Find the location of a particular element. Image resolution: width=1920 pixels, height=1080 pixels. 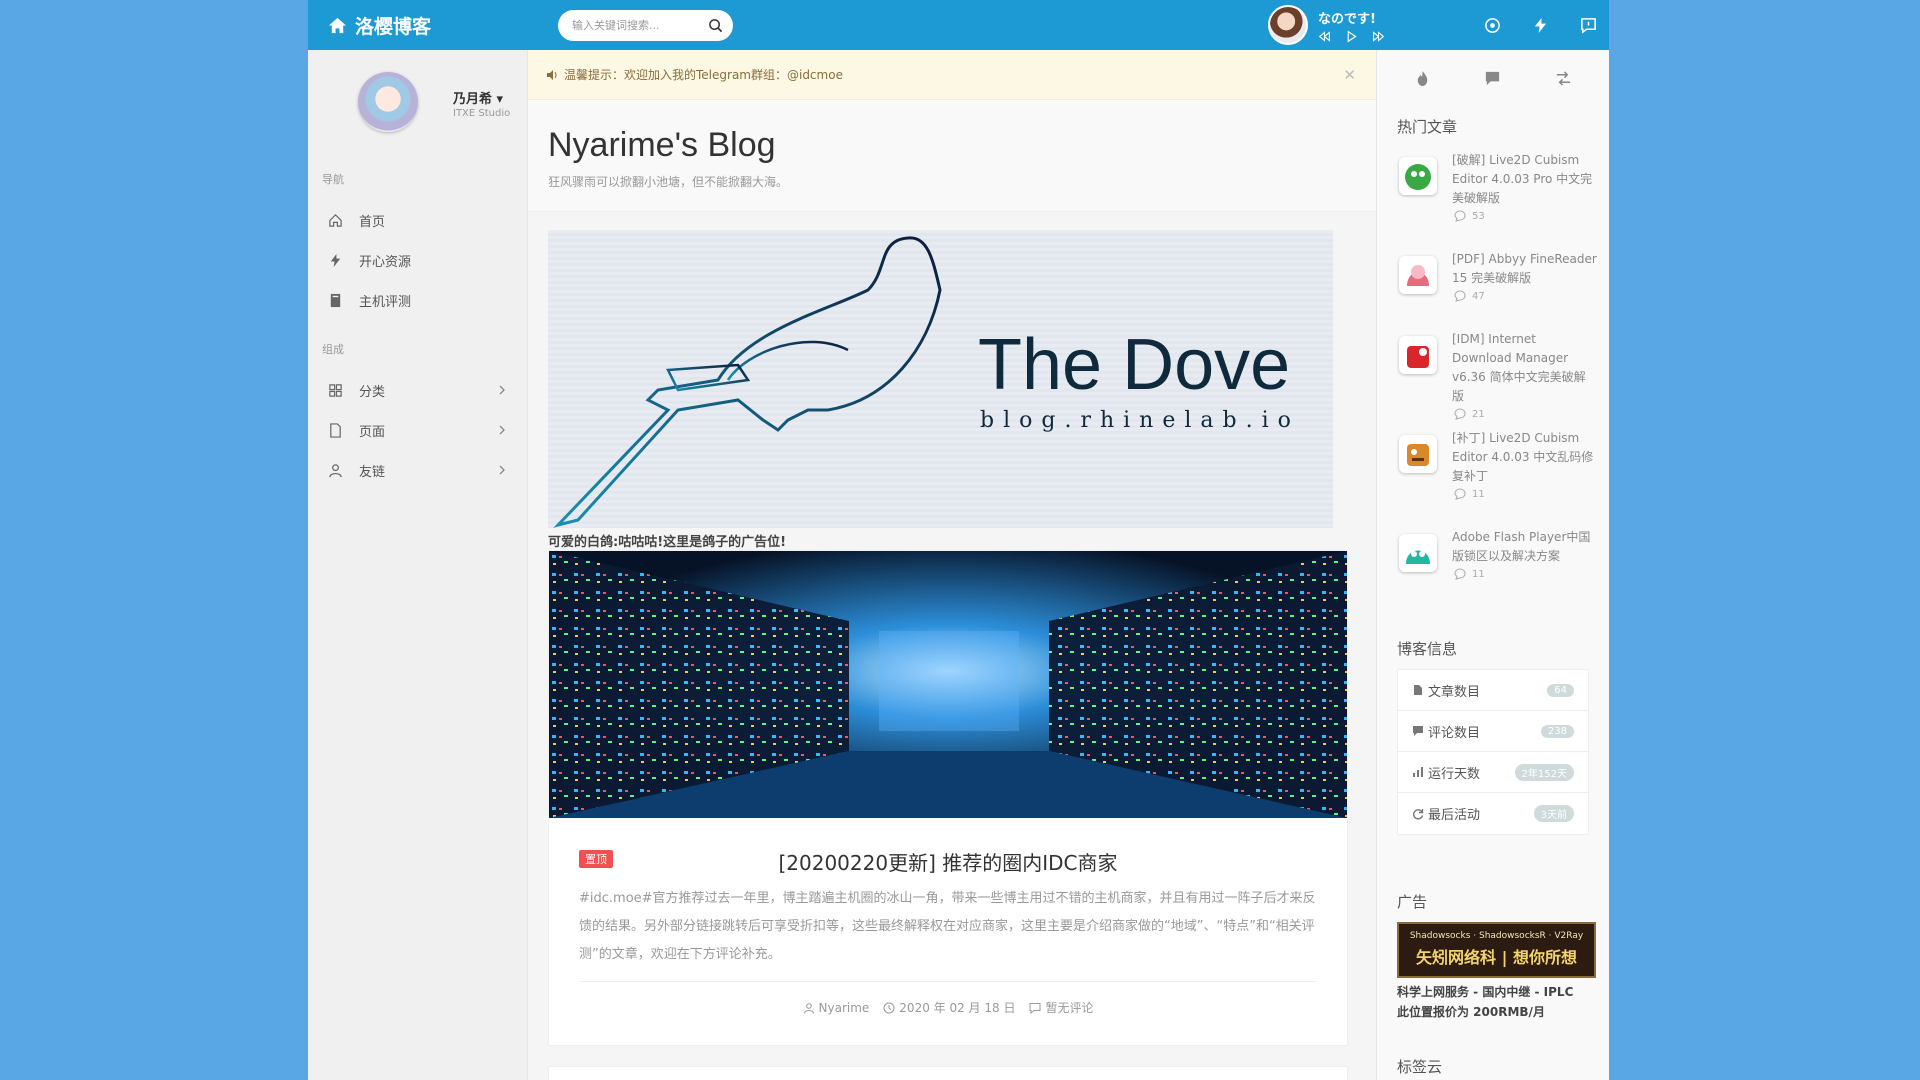

nav-item-label: 开心资源 is located at coordinates (385, 262).